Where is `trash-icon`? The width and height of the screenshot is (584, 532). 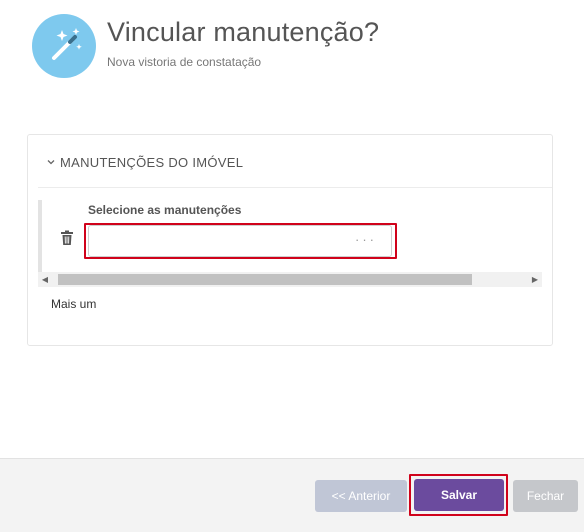 trash-icon is located at coordinates (67, 238).